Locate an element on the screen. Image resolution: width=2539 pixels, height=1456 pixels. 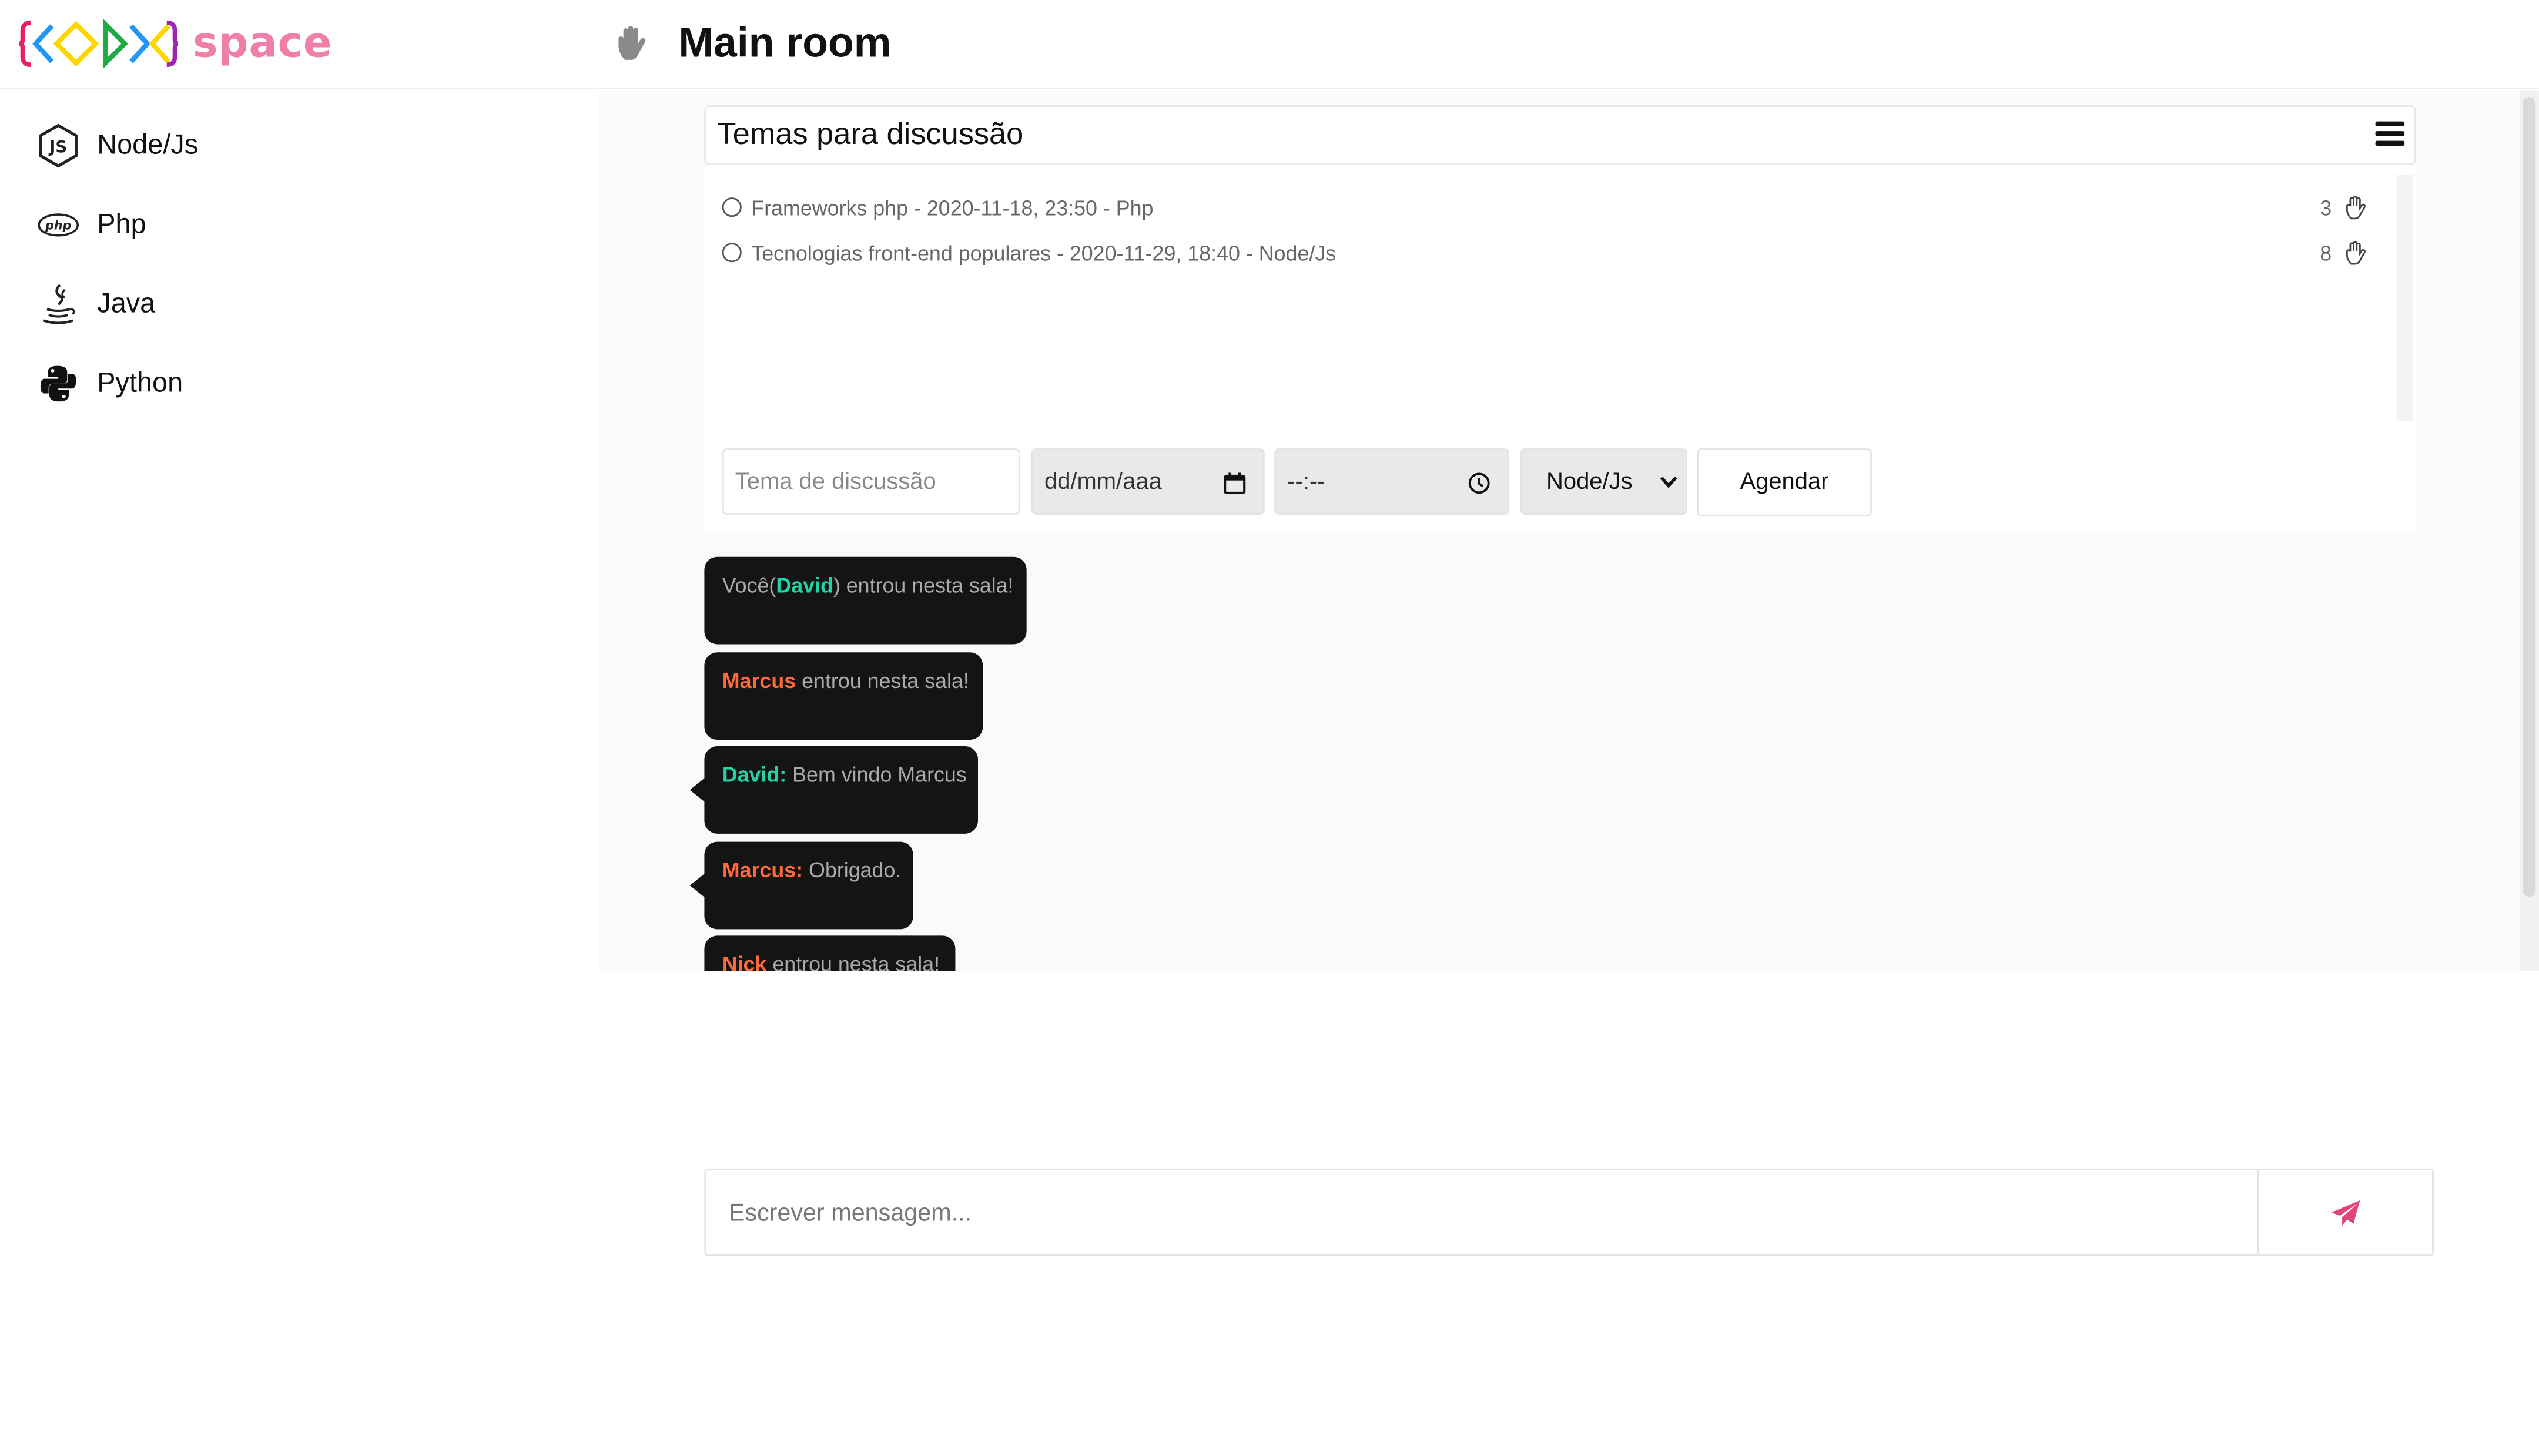
time-input: --:-- is located at coordinates (1391, 481).